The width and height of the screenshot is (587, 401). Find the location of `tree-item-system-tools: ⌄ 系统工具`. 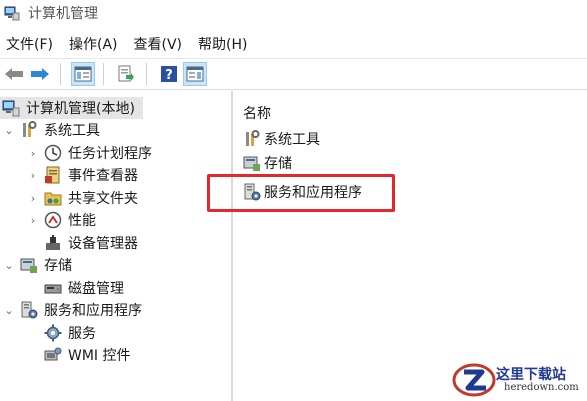

tree-item-system-tools: ⌄ 系统工具 is located at coordinates (50, 130).